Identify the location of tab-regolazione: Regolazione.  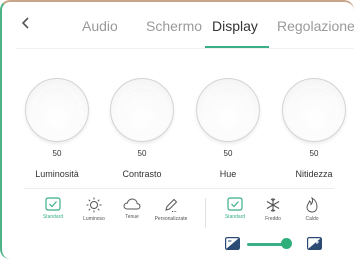
(315, 26).